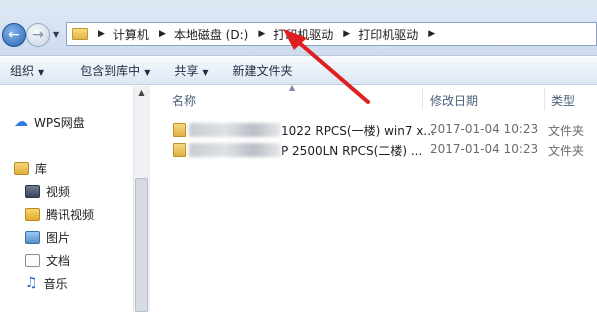 This screenshot has width=597, height=312. What do you see at coordinates (454, 100) in the screenshot?
I see `column-header-modified: 修改日期` at bounding box center [454, 100].